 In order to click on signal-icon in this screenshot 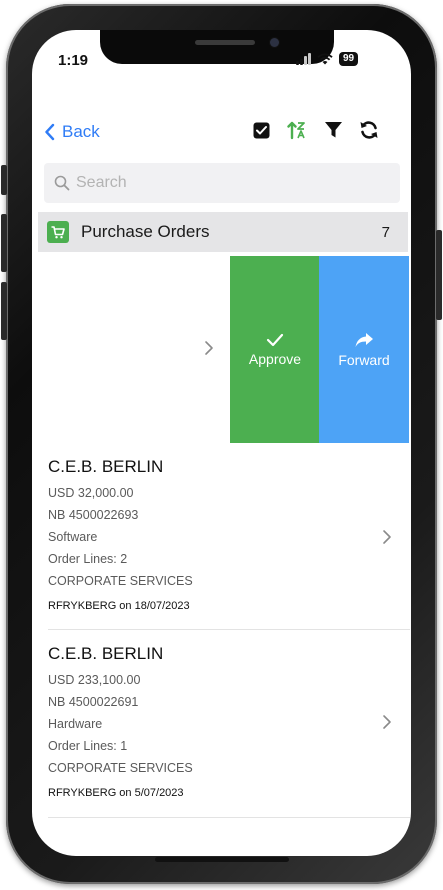, I will do `click(303, 59)`.